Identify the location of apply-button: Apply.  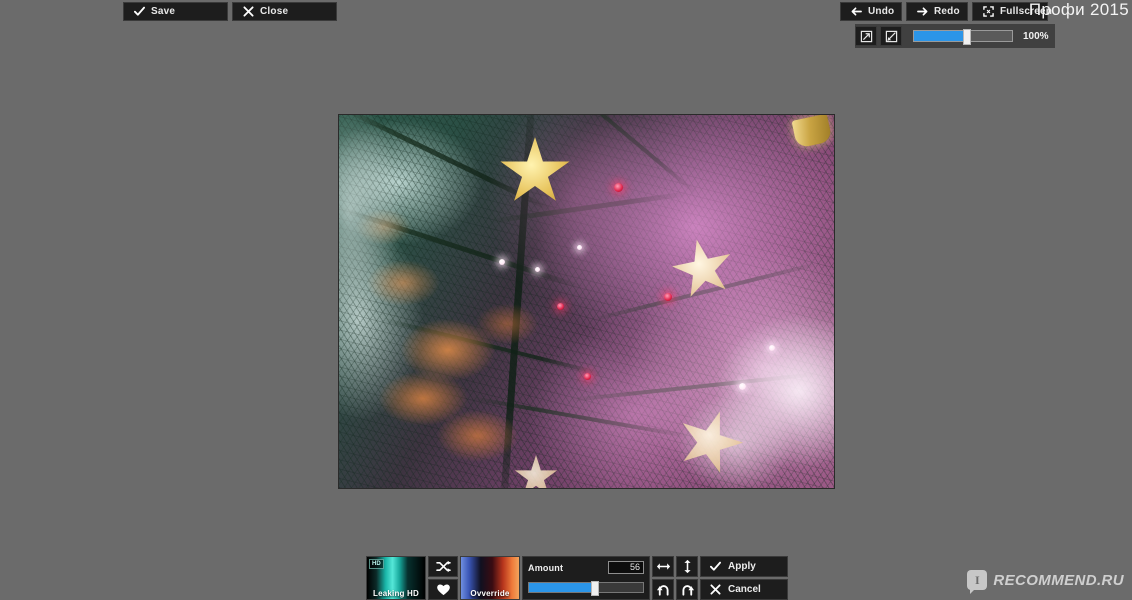
(744, 566).